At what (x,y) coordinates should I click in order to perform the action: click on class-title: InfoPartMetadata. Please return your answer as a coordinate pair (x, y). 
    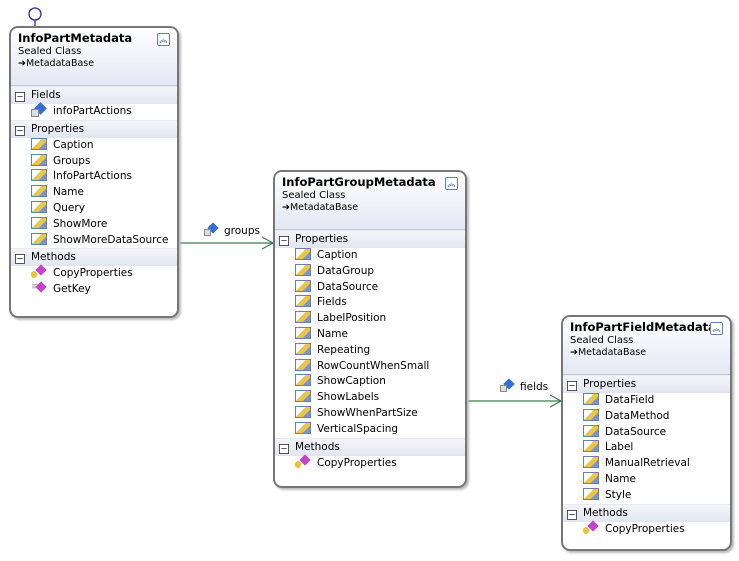
    Looking at the image, I should click on (75, 38).